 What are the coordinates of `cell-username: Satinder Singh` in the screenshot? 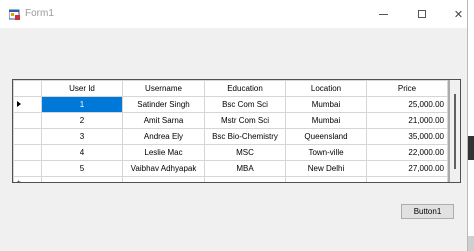 It's located at (163, 104).